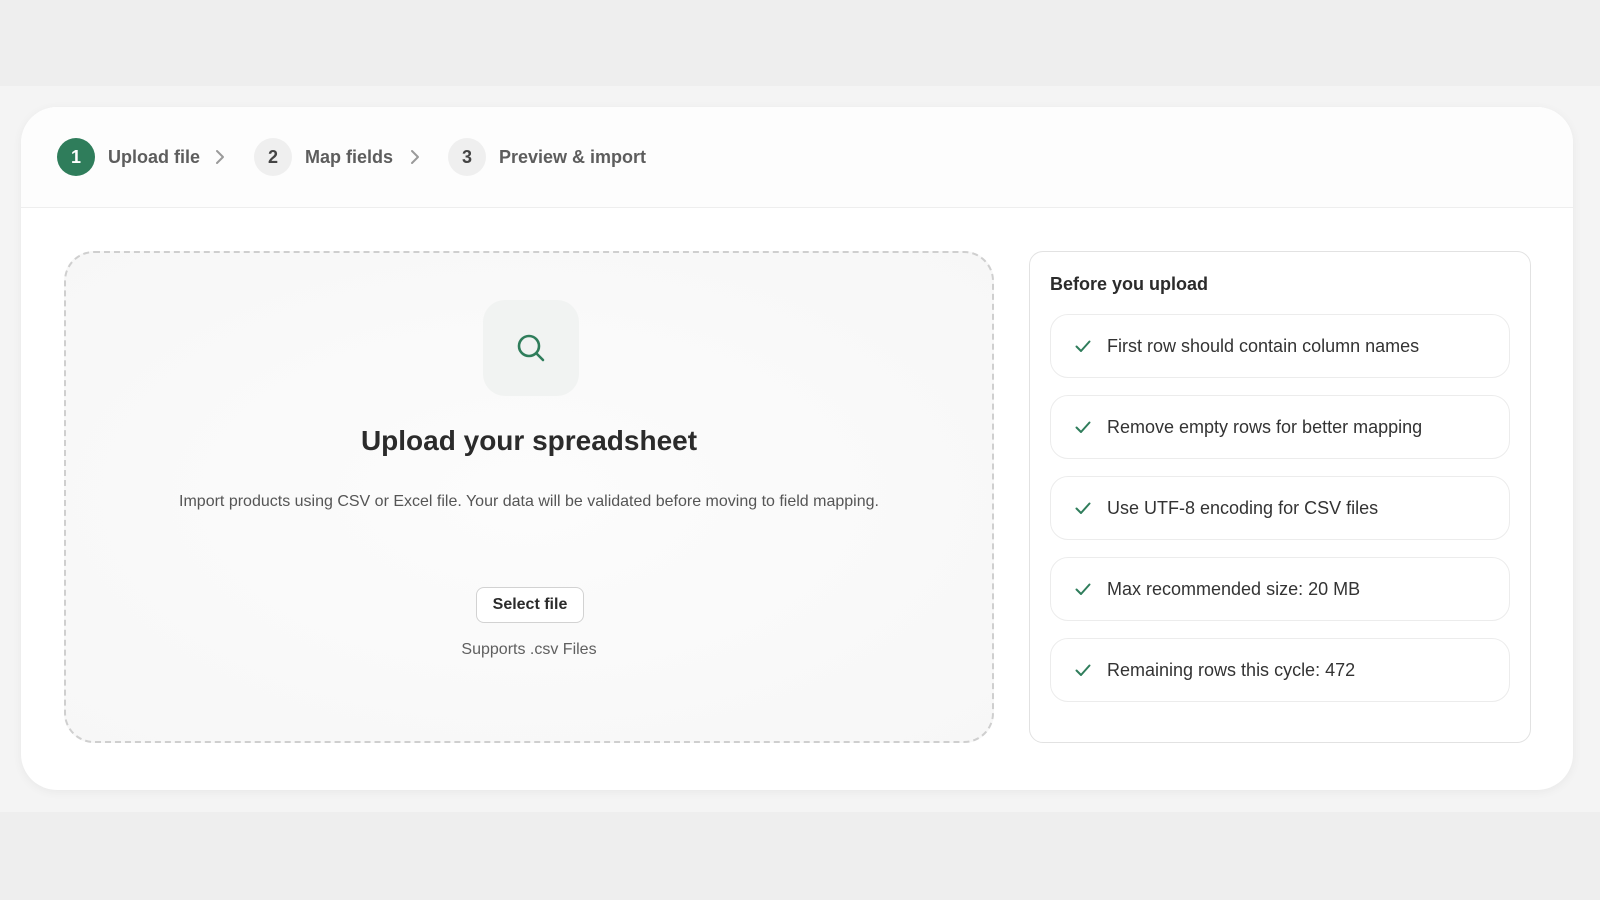 This screenshot has height=900, width=1600. Describe the element at coordinates (529, 440) in the screenshot. I see `dropzone-title: Upload your spreadsheet` at that location.